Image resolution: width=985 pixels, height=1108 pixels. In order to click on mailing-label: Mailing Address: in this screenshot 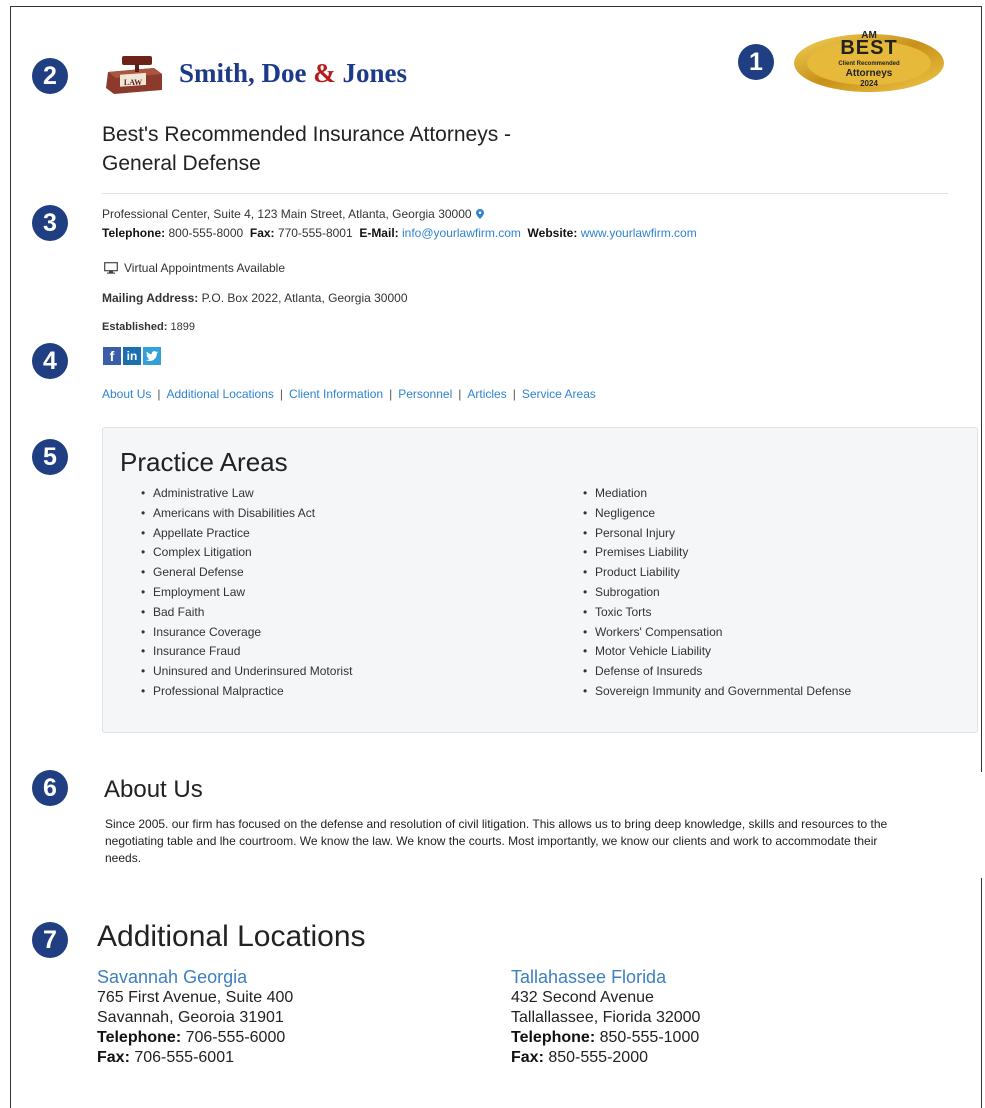, I will do `click(150, 298)`.